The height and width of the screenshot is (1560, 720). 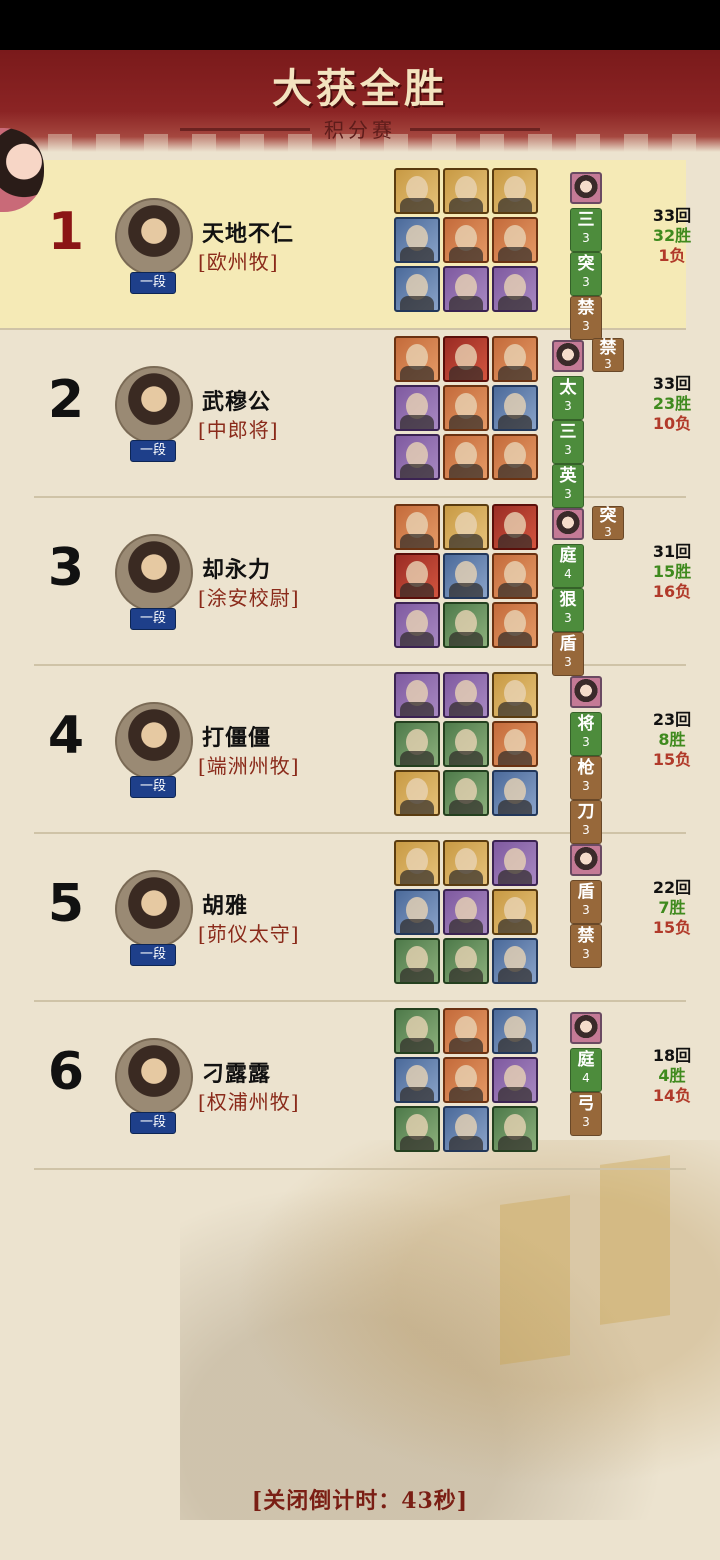 I want to click on rounds-count: 18回, so click(x=672, y=1055).